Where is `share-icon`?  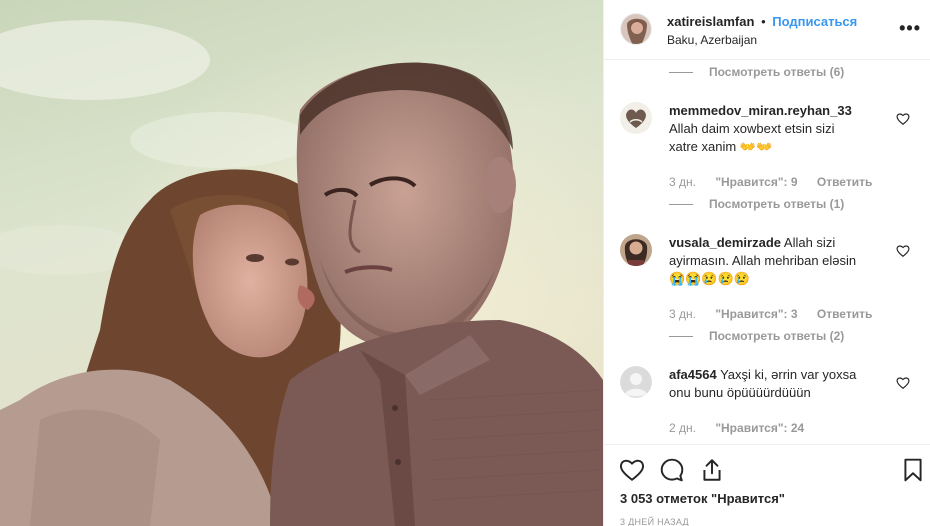
share-icon is located at coordinates (712, 470).